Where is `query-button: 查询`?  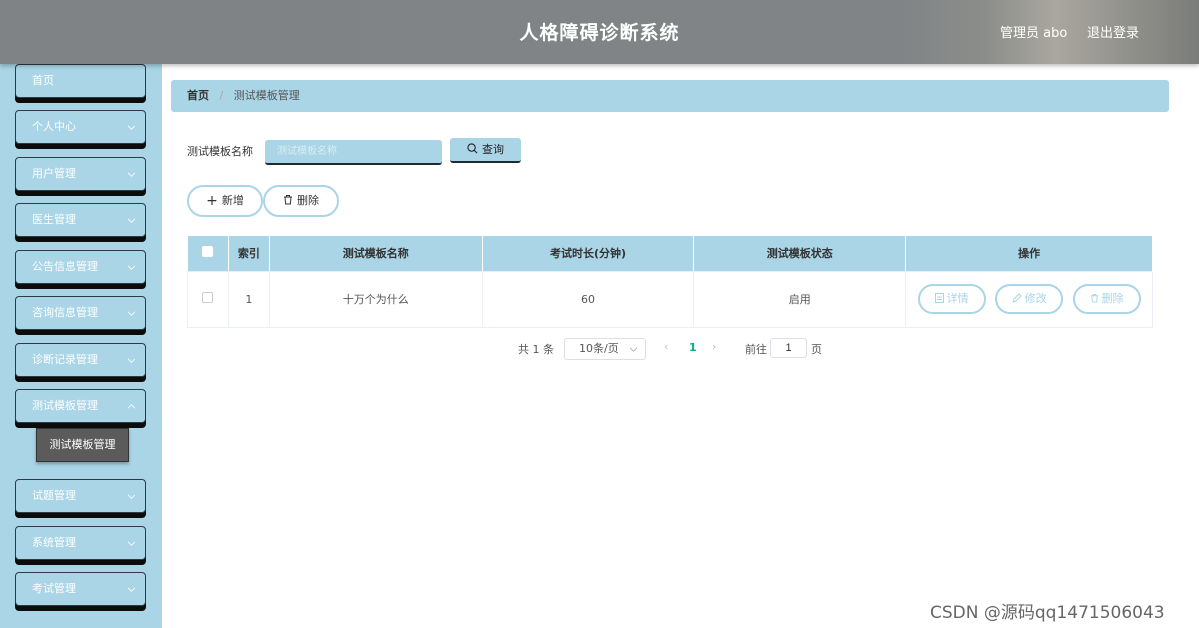 query-button: 查询 is located at coordinates (485, 150).